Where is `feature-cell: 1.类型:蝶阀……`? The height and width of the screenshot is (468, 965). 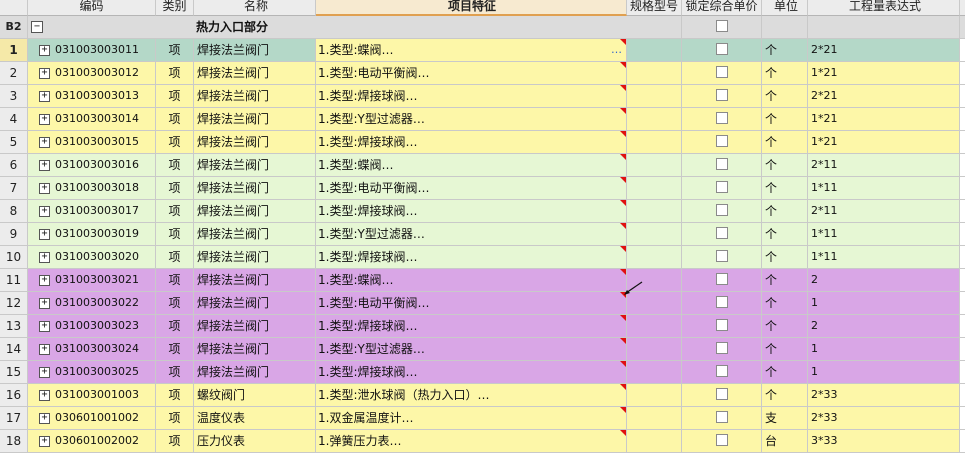 feature-cell: 1.类型:蝶阀…… is located at coordinates (471, 50).